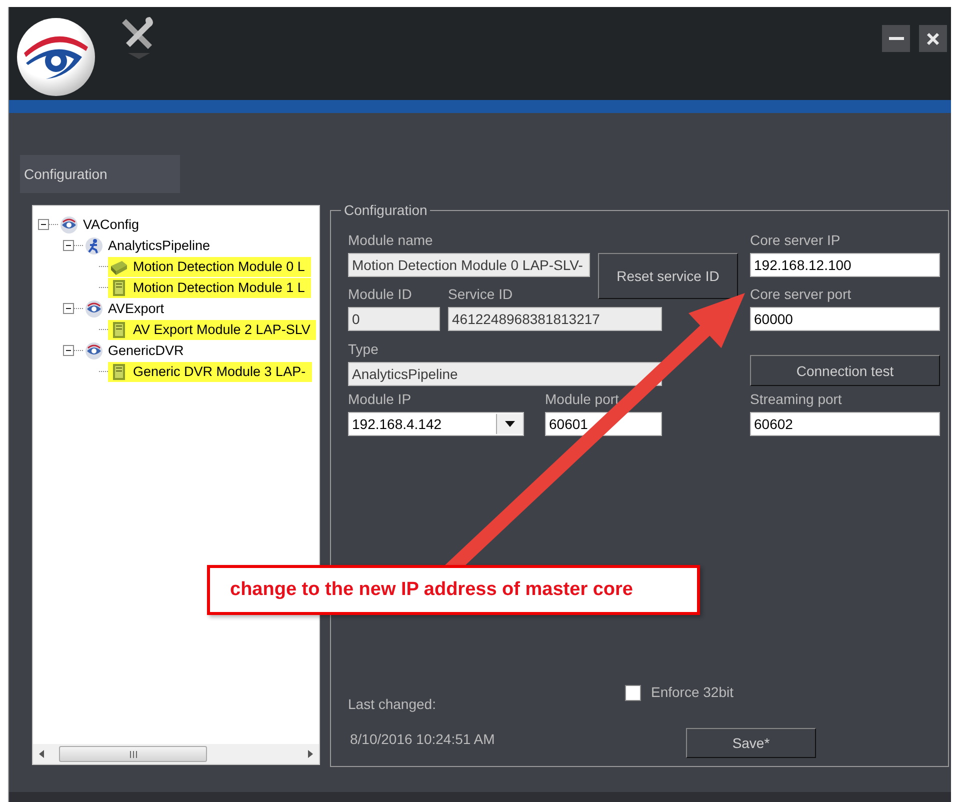 This screenshot has height=802, width=955. Describe the element at coordinates (385, 210) in the screenshot. I see `group-title: Configuration` at that location.